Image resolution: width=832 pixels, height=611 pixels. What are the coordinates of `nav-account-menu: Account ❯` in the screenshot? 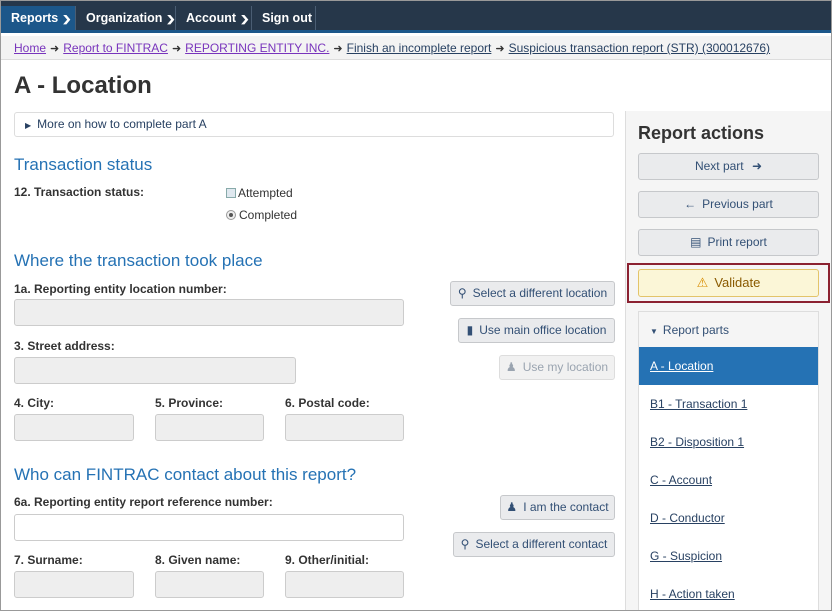 It's located at (214, 18).